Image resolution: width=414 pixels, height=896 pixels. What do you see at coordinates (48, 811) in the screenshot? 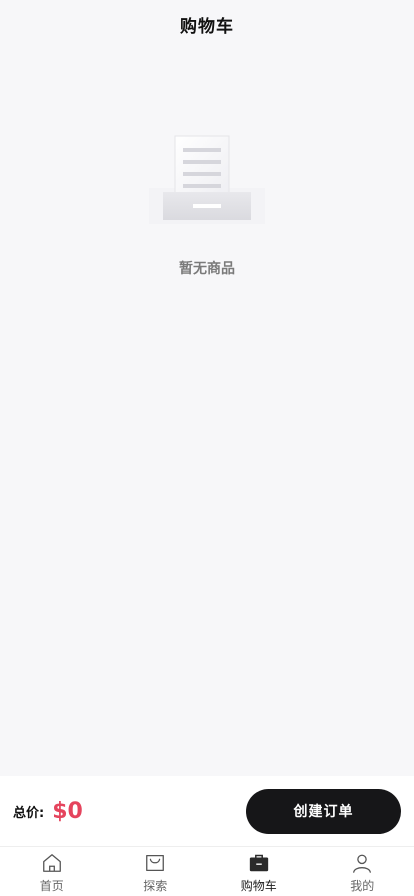
I see `total-price: 总价: $0` at bounding box center [48, 811].